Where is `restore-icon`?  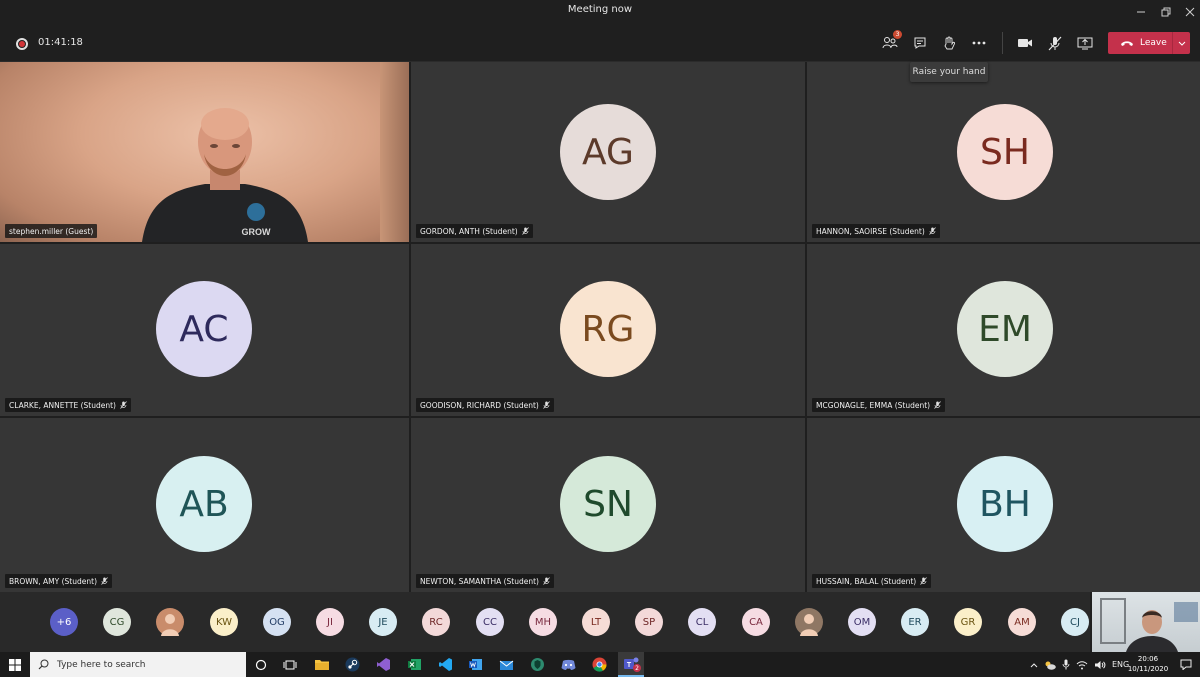 restore-icon is located at coordinates (1166, 12).